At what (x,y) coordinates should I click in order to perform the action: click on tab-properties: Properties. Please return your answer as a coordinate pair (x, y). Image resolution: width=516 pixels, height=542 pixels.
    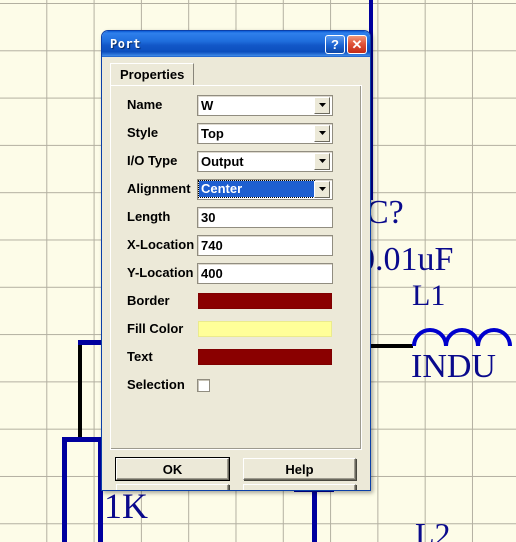
    Looking at the image, I should click on (152, 74).